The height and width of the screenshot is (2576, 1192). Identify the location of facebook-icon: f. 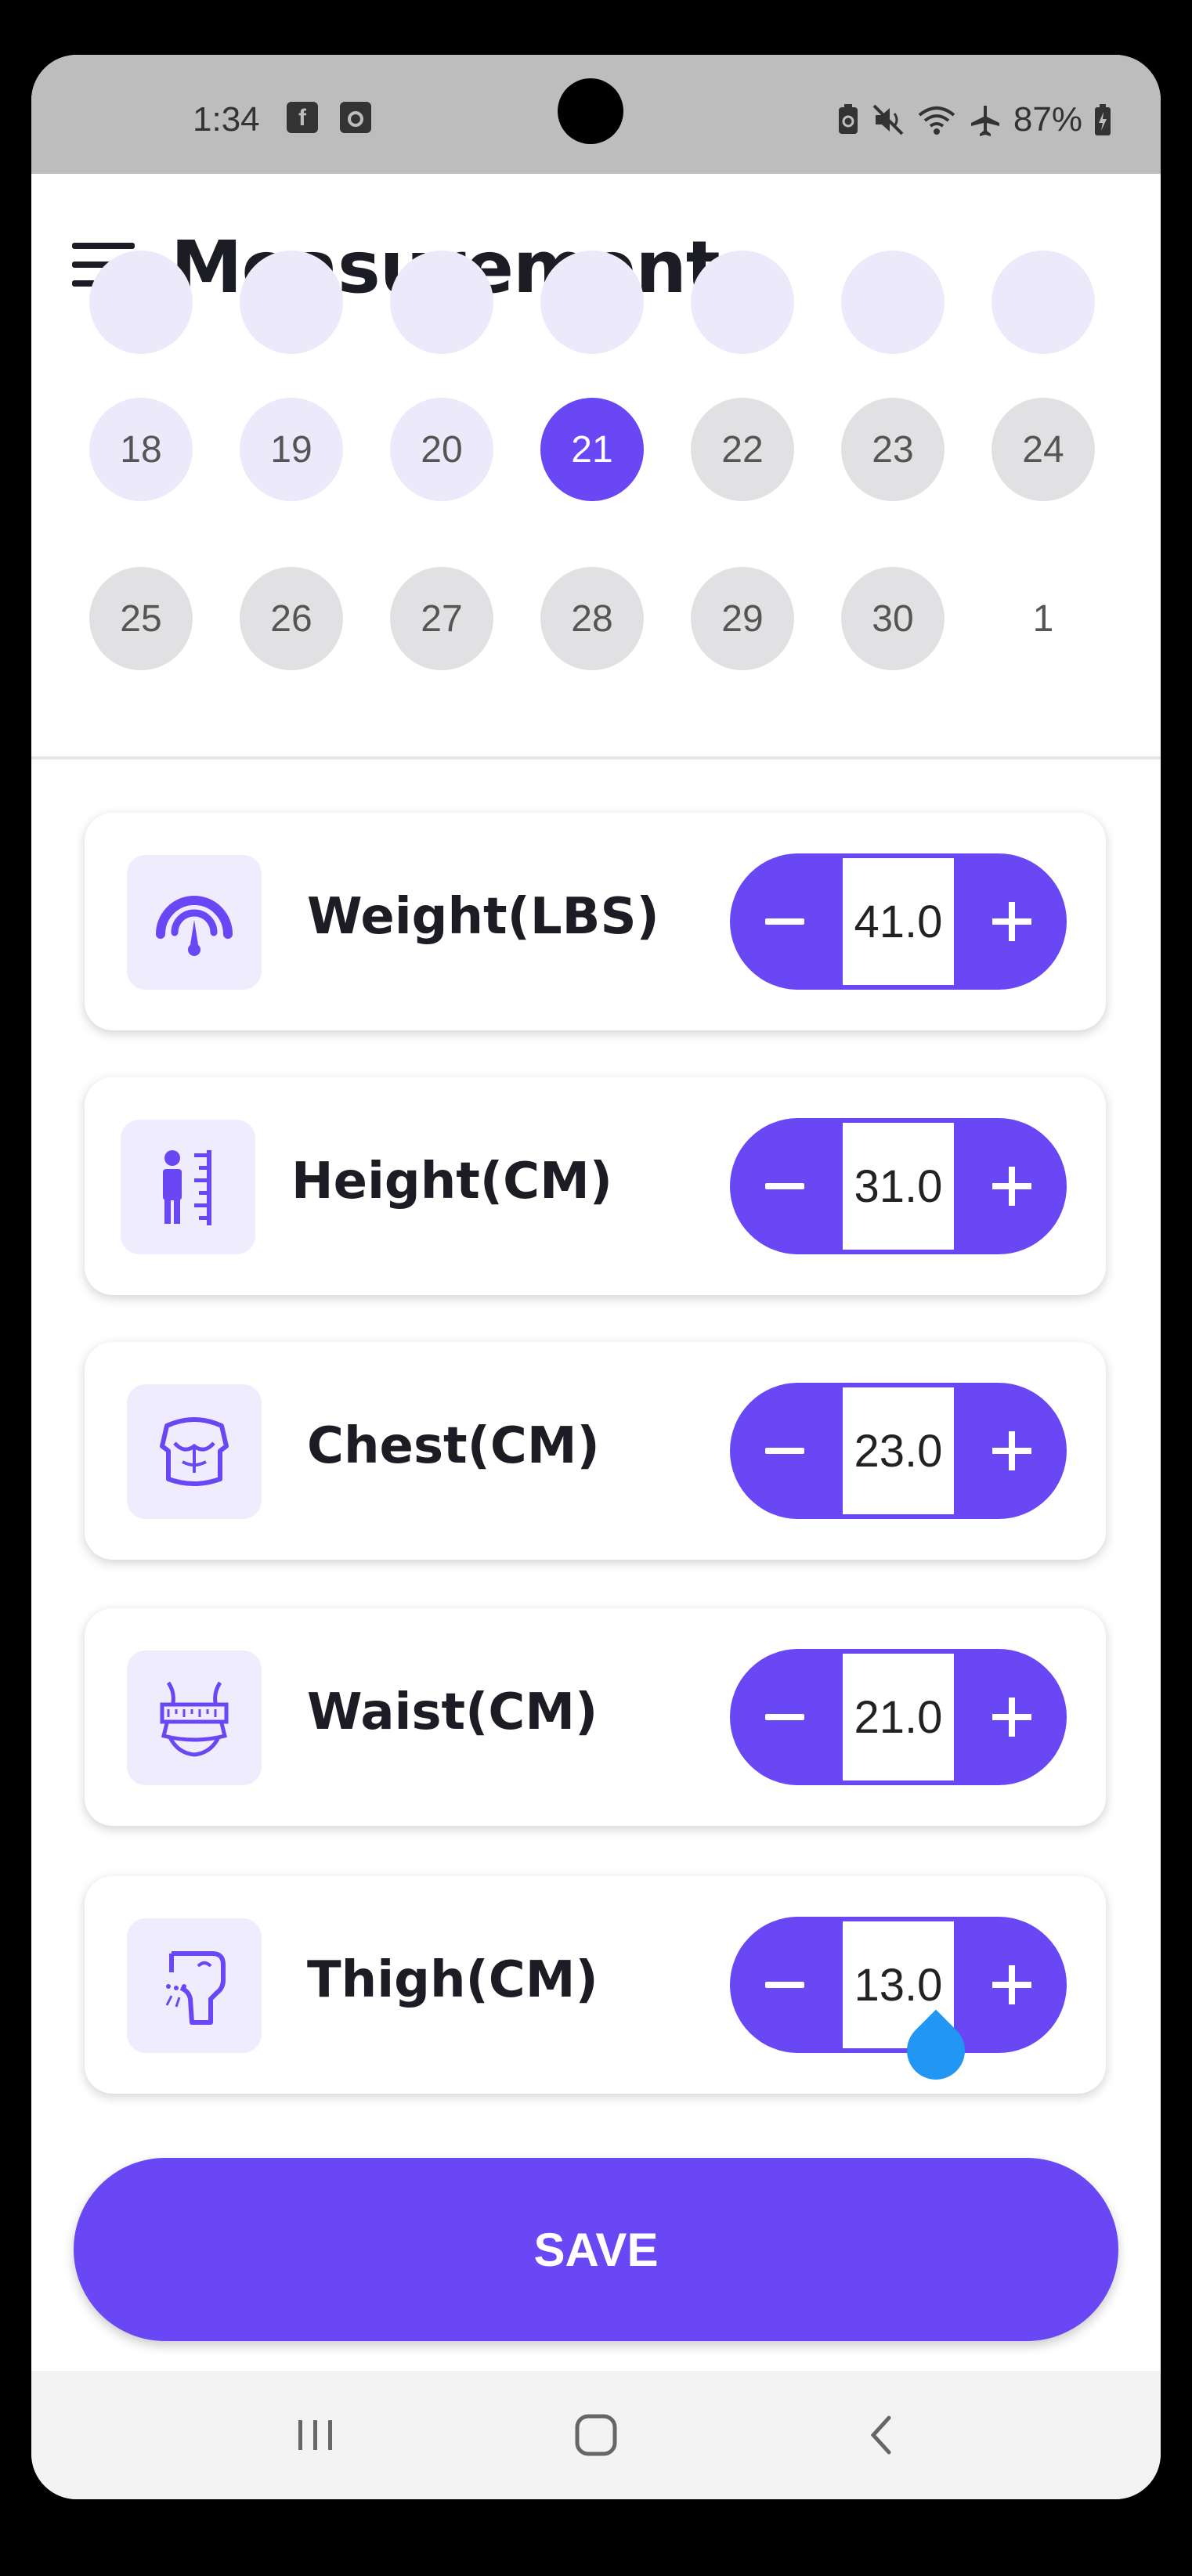
(302, 117).